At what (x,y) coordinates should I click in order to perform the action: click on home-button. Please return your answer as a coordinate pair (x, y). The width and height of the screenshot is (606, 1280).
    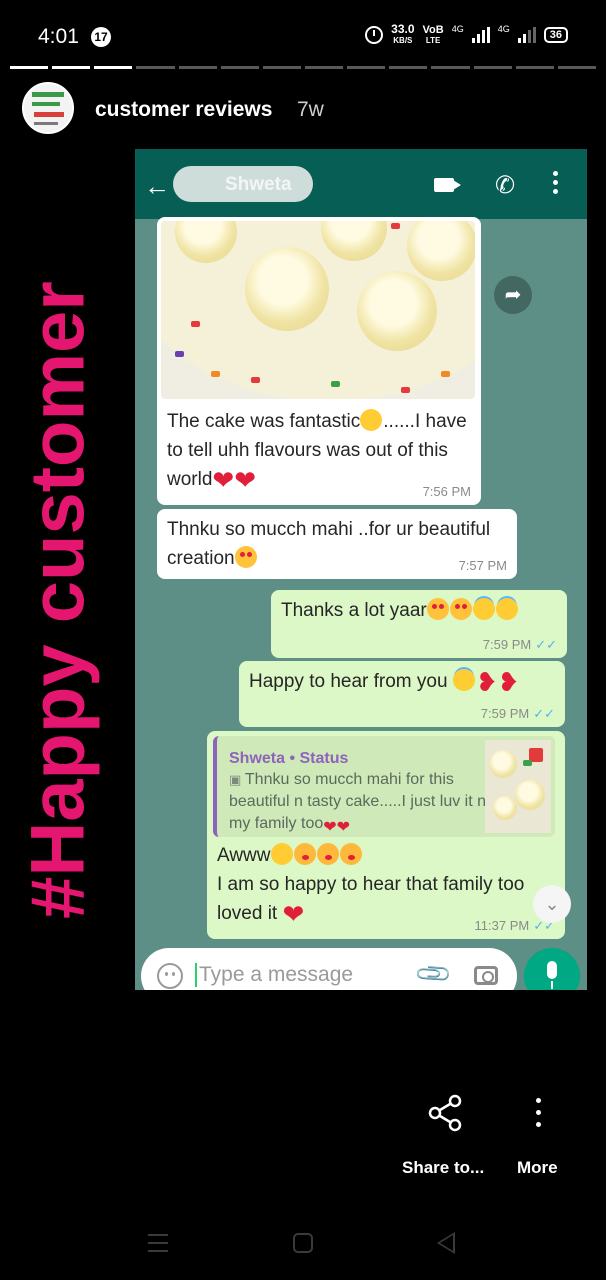
    Looking at the image, I should click on (303, 1243).